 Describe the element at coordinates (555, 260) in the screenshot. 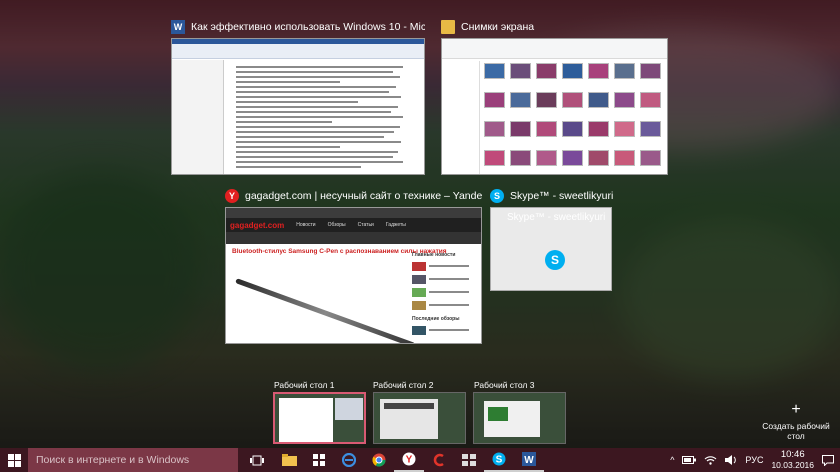

I see `skype-logo-icon: S` at that location.